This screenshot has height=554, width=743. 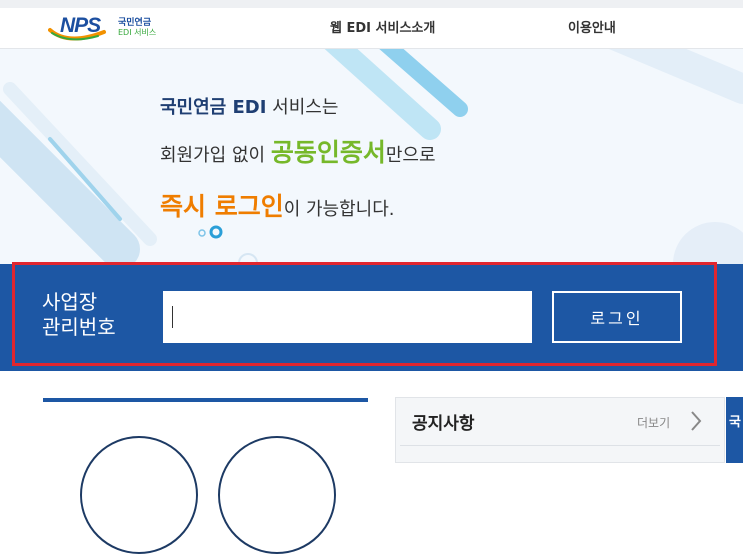 What do you see at coordinates (371, 4) in the screenshot?
I see `top-strip` at bounding box center [371, 4].